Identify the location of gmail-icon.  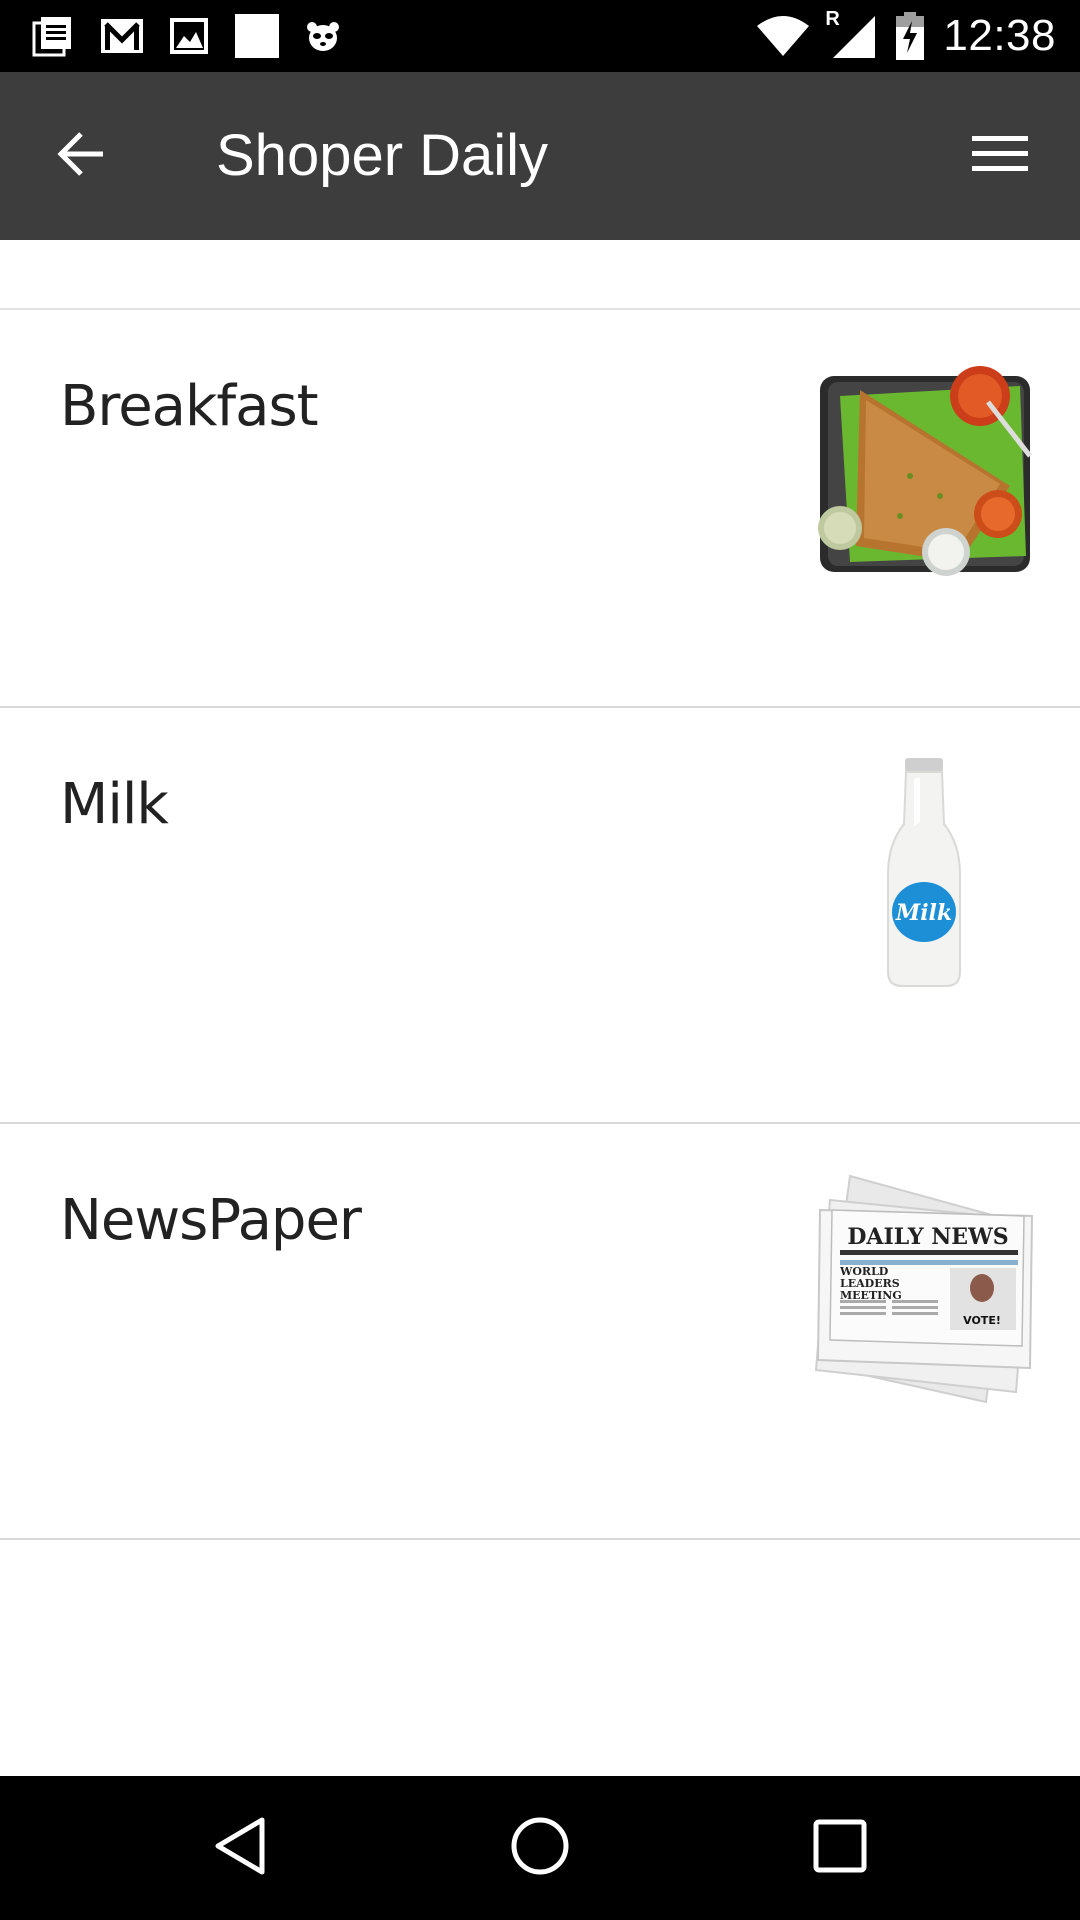
(122, 36).